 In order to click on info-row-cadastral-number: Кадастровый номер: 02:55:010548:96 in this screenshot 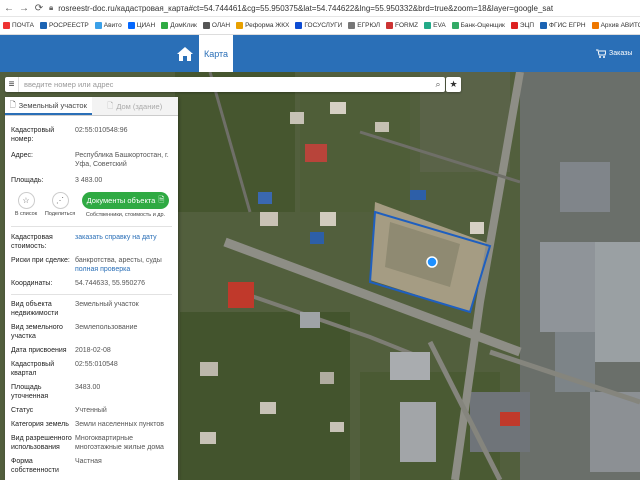, I will do `click(69, 135)`.